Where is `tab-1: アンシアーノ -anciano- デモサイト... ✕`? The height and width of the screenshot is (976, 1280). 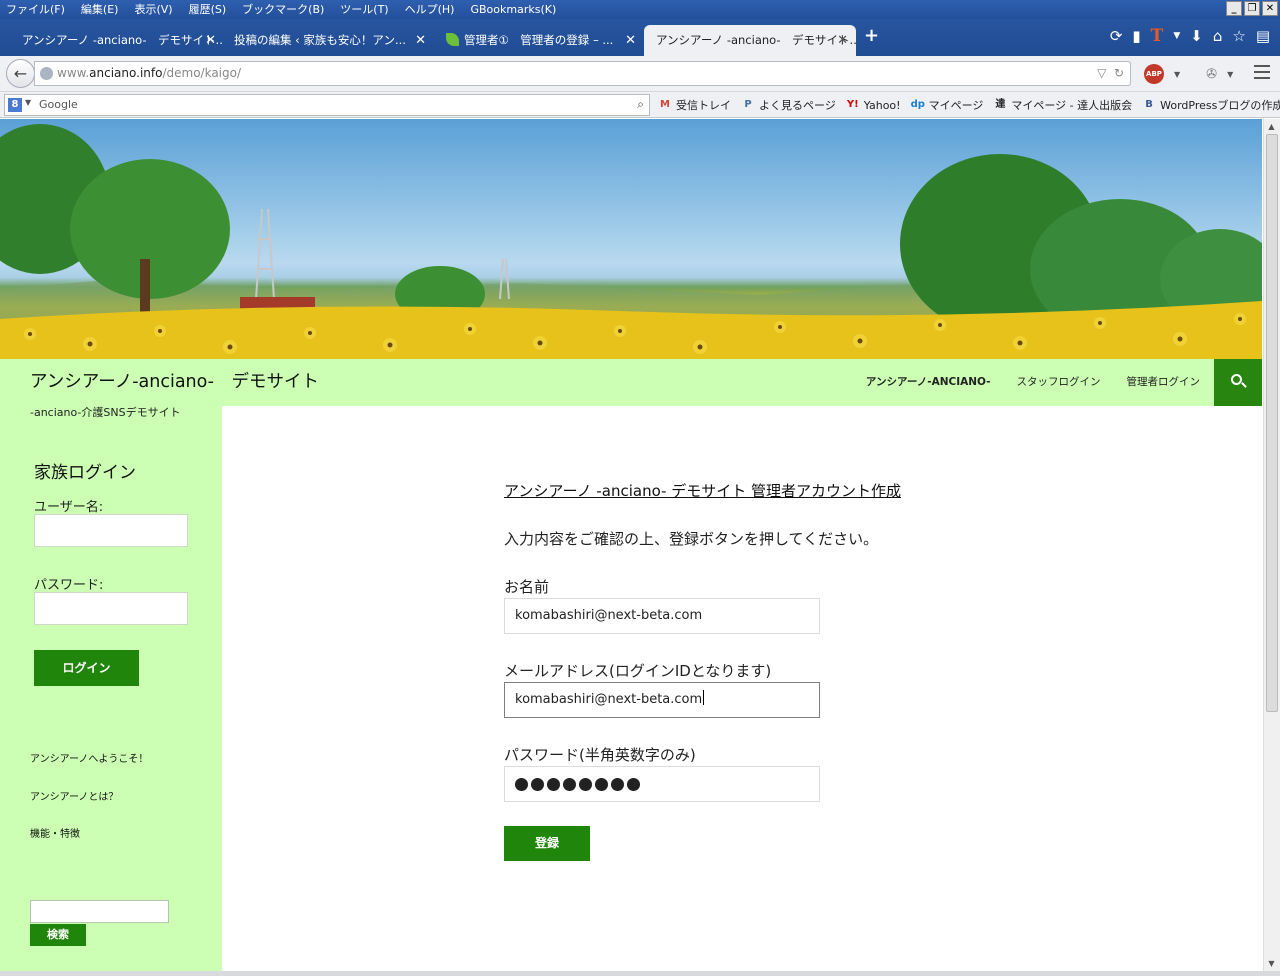
tab-1: アンシアーノ -anciano- デモサイト... ✕ is located at coordinates (117, 40).